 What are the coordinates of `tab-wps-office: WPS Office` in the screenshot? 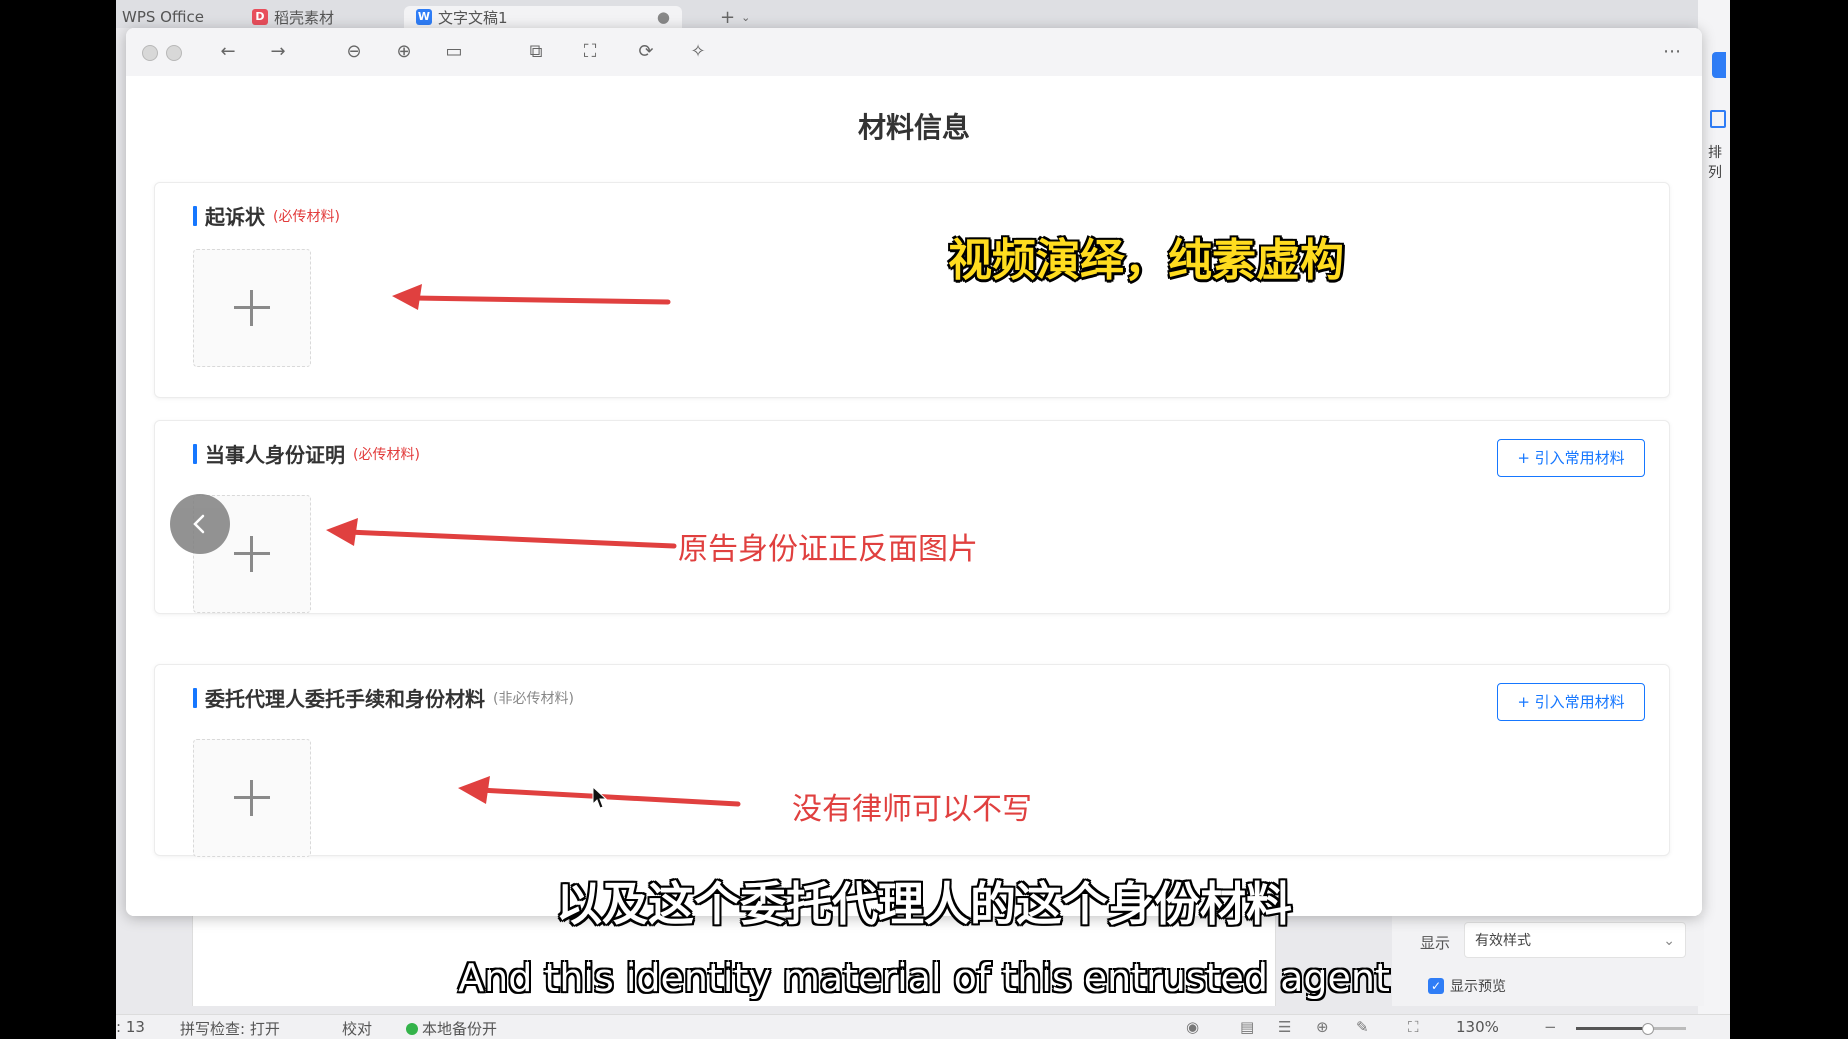 It's located at (160, 17).